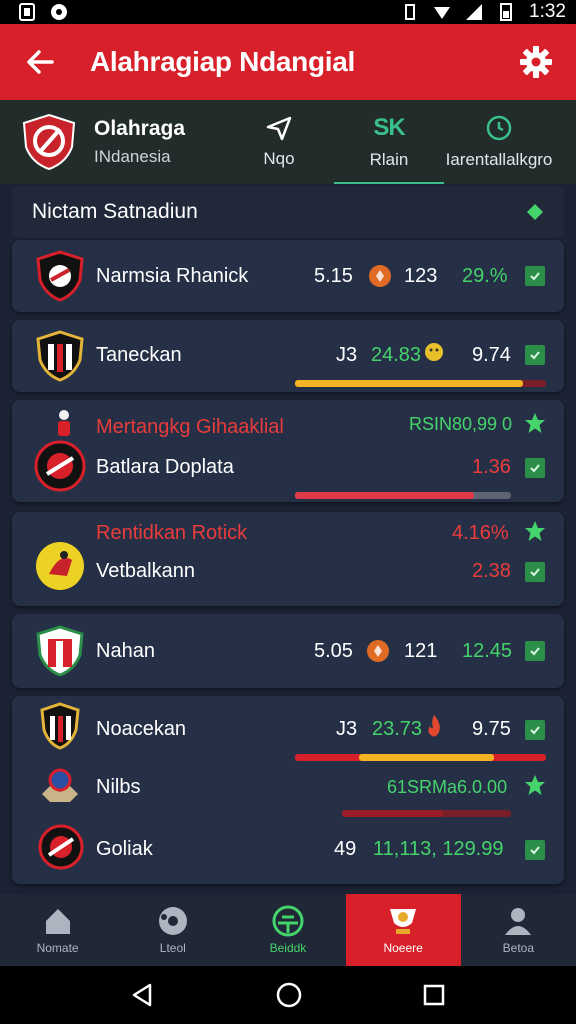 The image size is (576, 1024). Describe the element at coordinates (141, 729) in the screenshot. I see `team-name: Noacekan` at that location.